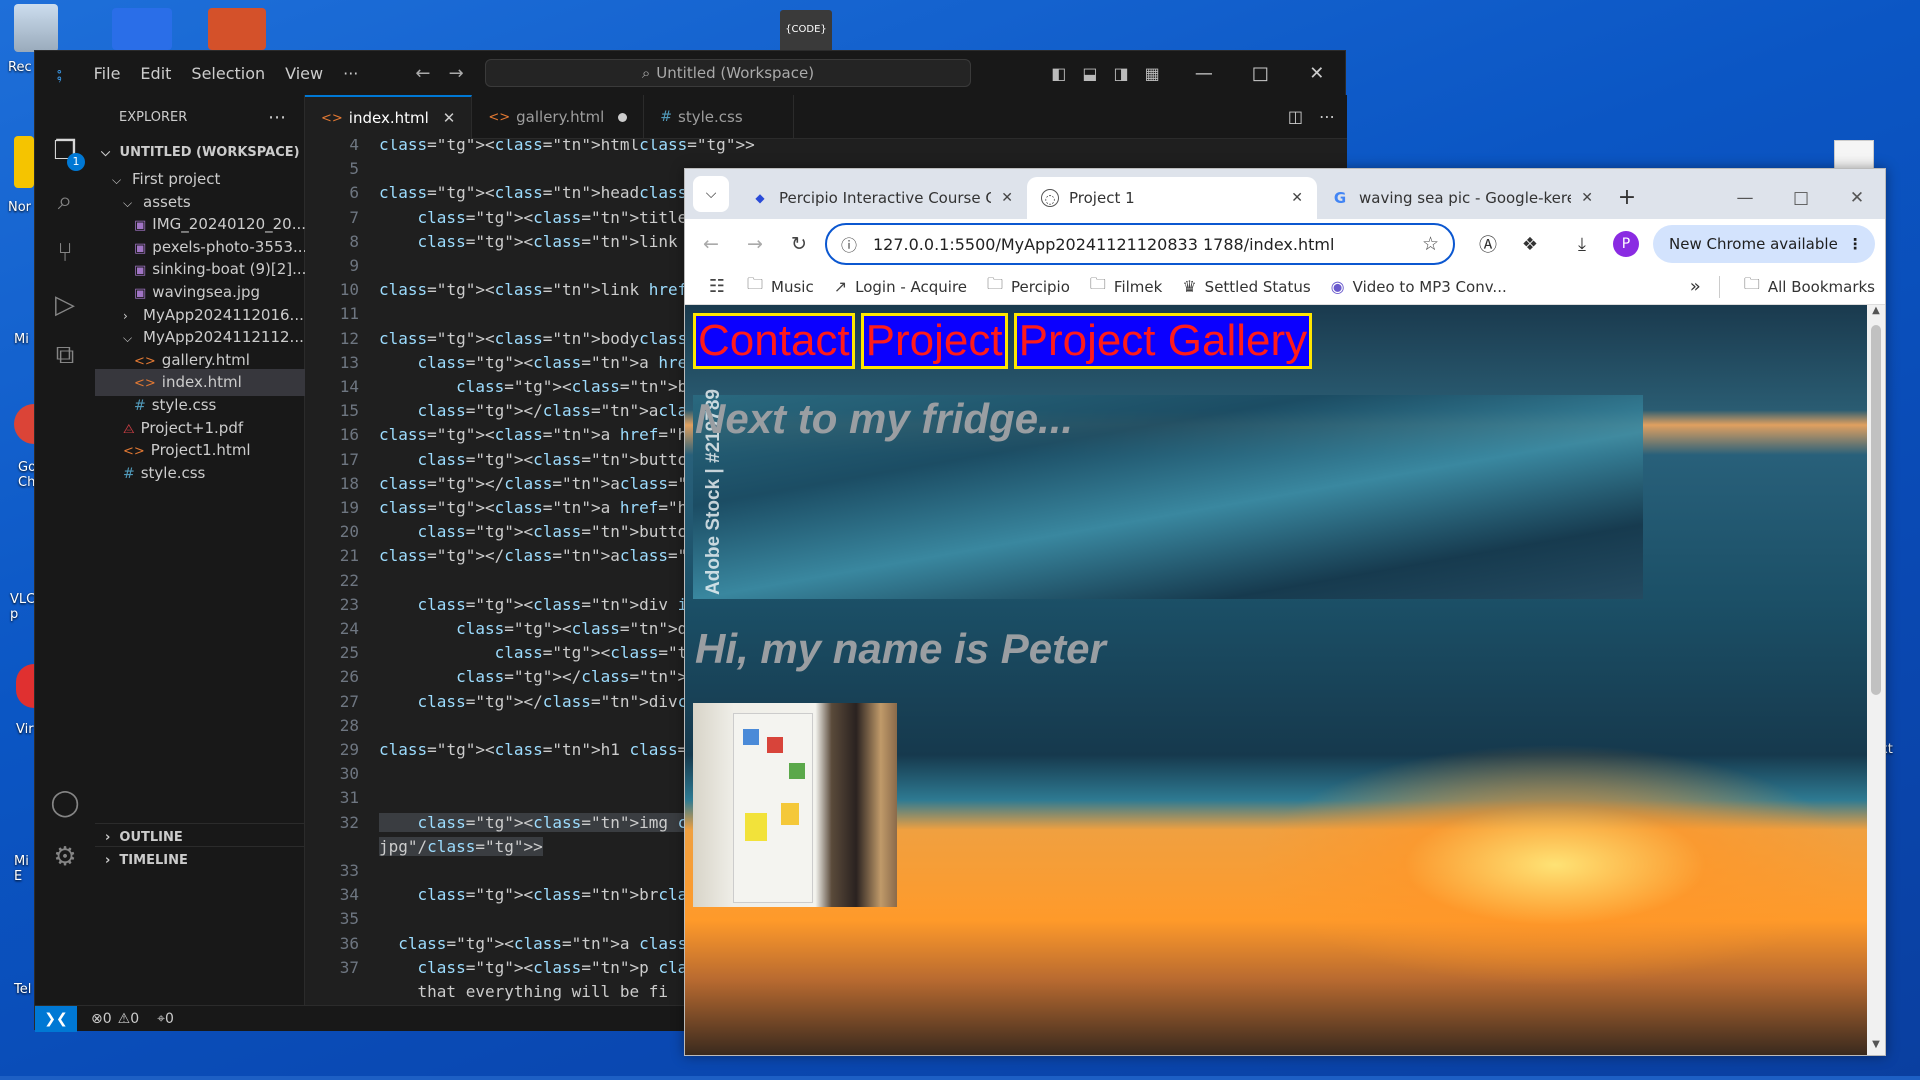  I want to click on extensions-puzzle-icon: ❖, so click(1530, 244).